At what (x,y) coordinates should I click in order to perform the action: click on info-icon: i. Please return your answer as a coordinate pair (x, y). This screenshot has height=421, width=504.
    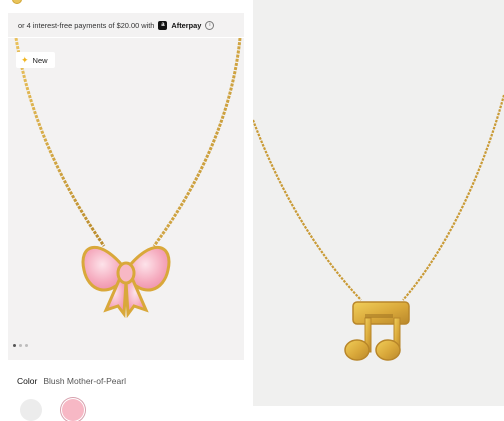
    Looking at the image, I should click on (210, 25).